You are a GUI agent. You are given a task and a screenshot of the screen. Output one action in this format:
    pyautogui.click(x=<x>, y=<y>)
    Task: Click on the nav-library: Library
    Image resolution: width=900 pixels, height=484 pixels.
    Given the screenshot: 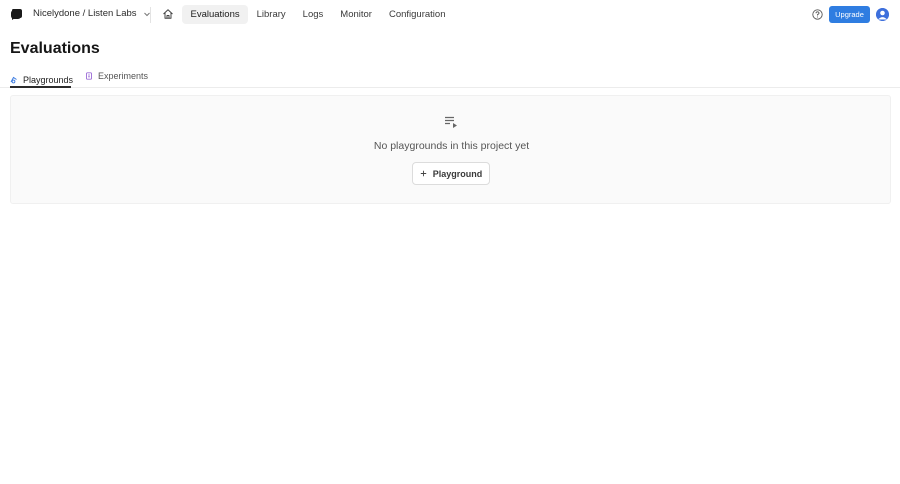 What is the action you would take?
    pyautogui.click(x=271, y=14)
    